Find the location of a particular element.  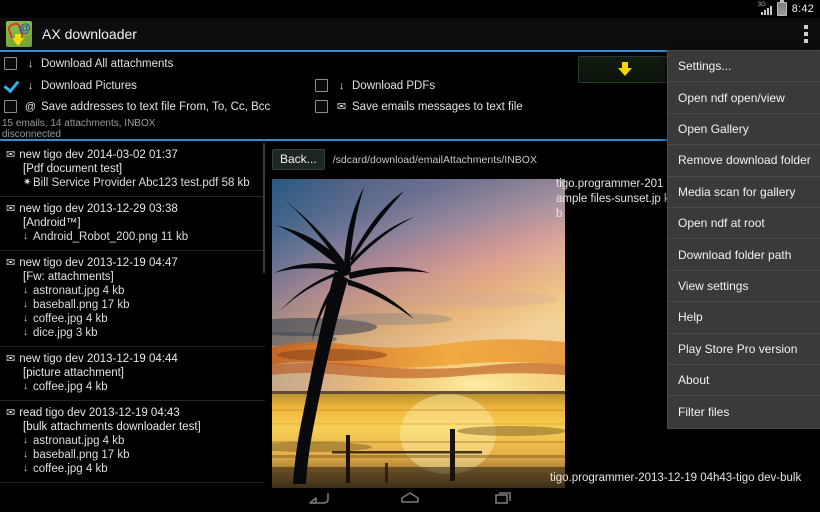

email-subject: [Android™] is located at coordinates (52, 223).